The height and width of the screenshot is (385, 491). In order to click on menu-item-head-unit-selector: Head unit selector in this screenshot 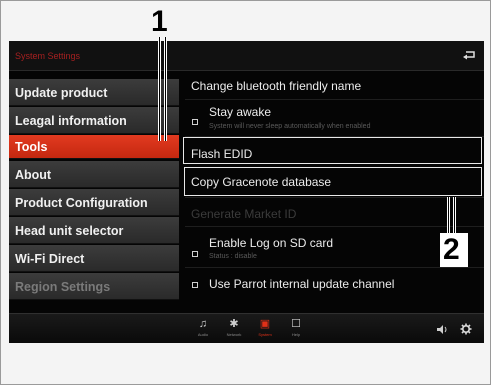, I will do `click(94, 230)`.